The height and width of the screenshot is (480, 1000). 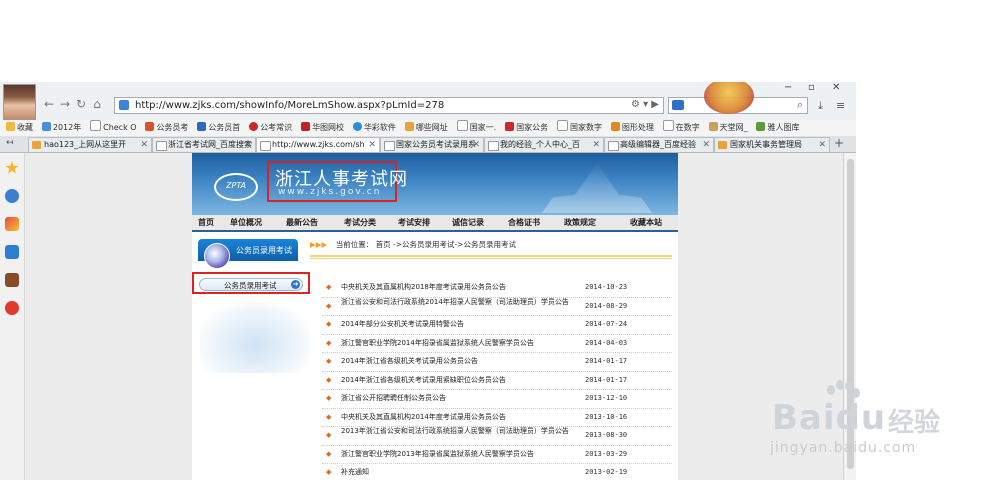 What do you see at coordinates (468, 222) in the screenshot?
I see `menu-integrity: 诚信记录` at bounding box center [468, 222].